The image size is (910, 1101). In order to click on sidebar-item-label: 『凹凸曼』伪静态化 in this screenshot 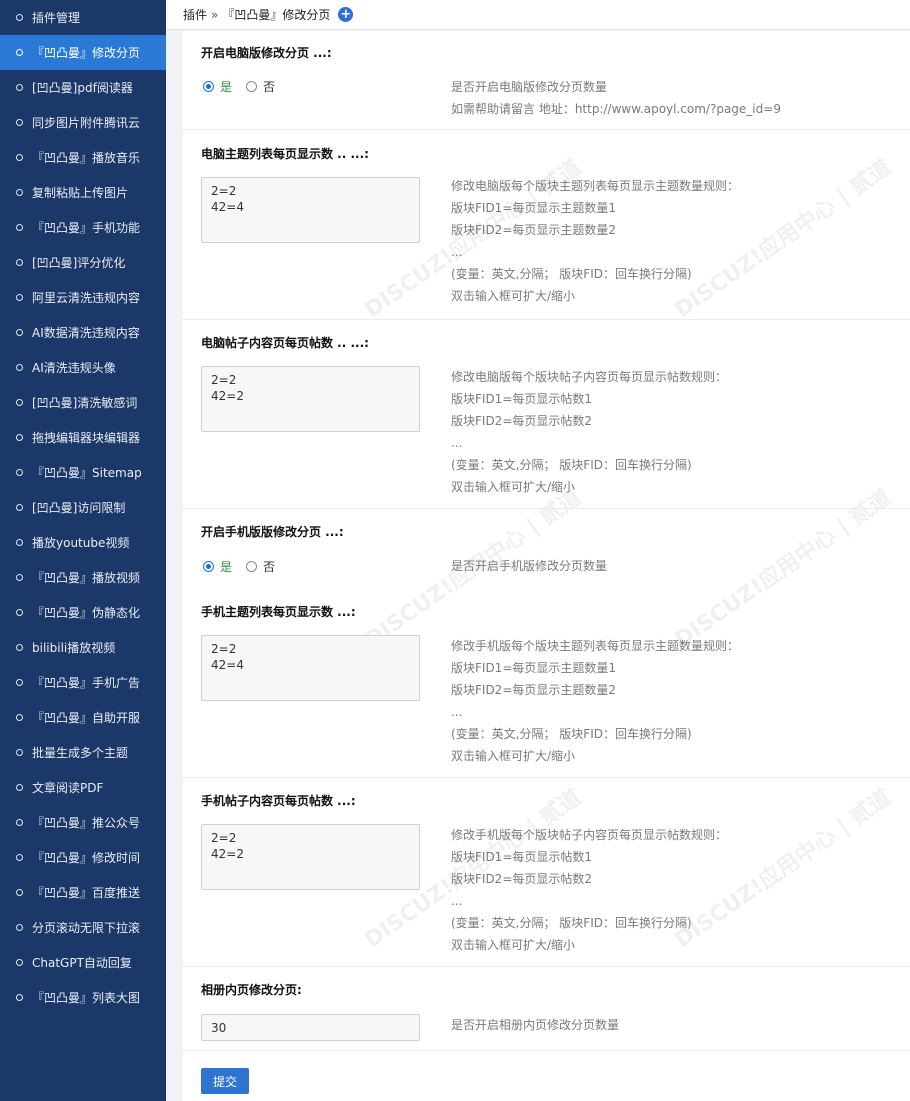, I will do `click(86, 613)`.